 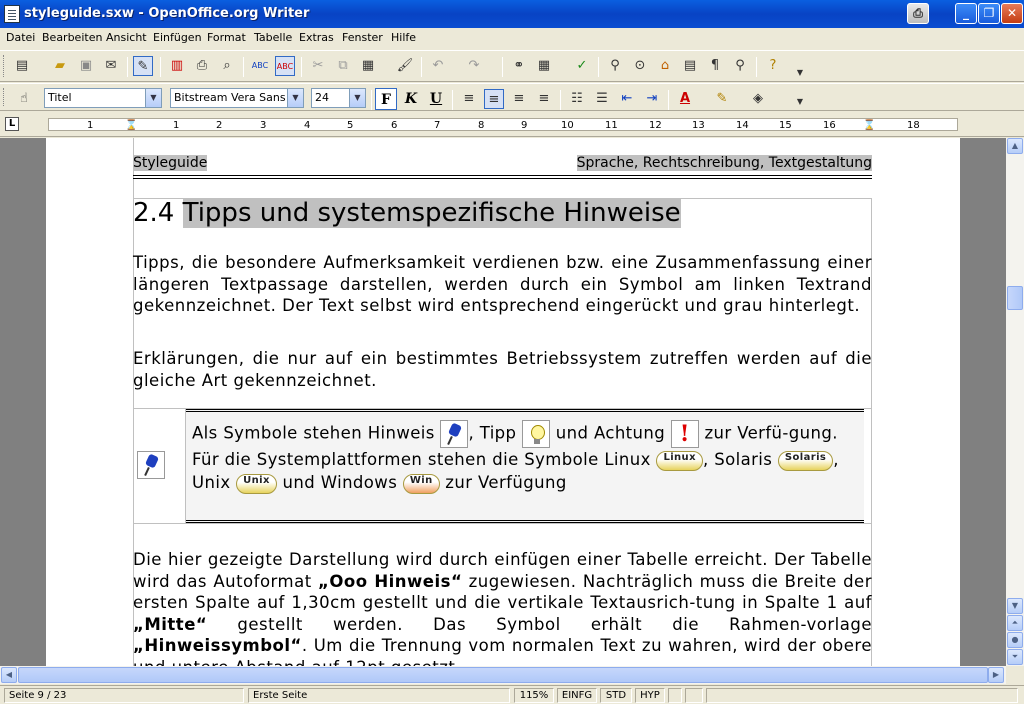 What do you see at coordinates (773, 66) in the screenshot?
I see `help-icon: ?` at bounding box center [773, 66].